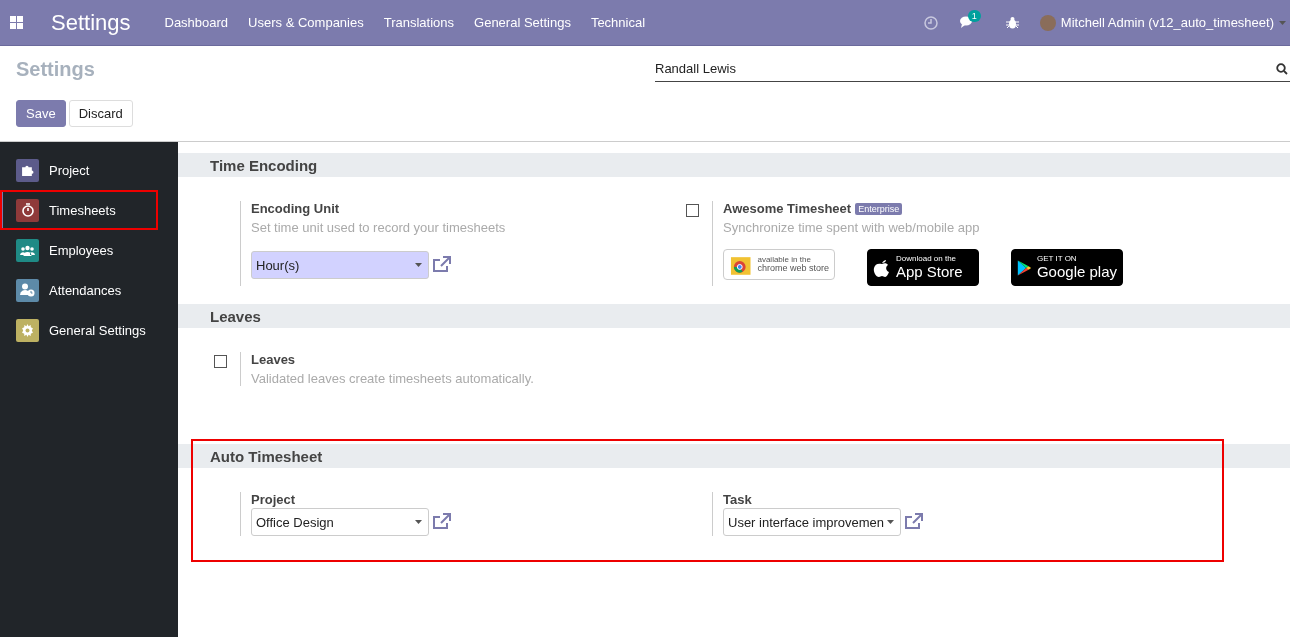 This screenshot has width=1290, height=637. Describe the element at coordinates (392, 378) in the screenshot. I see `setting-description: Validated leaves create timesheets automatically.` at that location.